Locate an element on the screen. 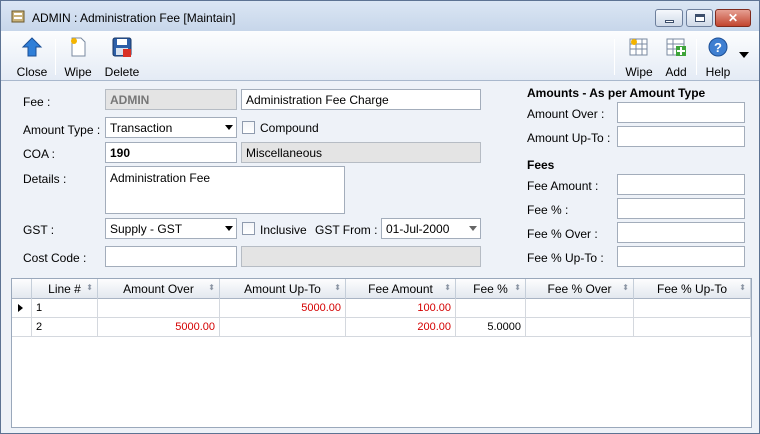  inclusive-checkbox is located at coordinates (248, 228).